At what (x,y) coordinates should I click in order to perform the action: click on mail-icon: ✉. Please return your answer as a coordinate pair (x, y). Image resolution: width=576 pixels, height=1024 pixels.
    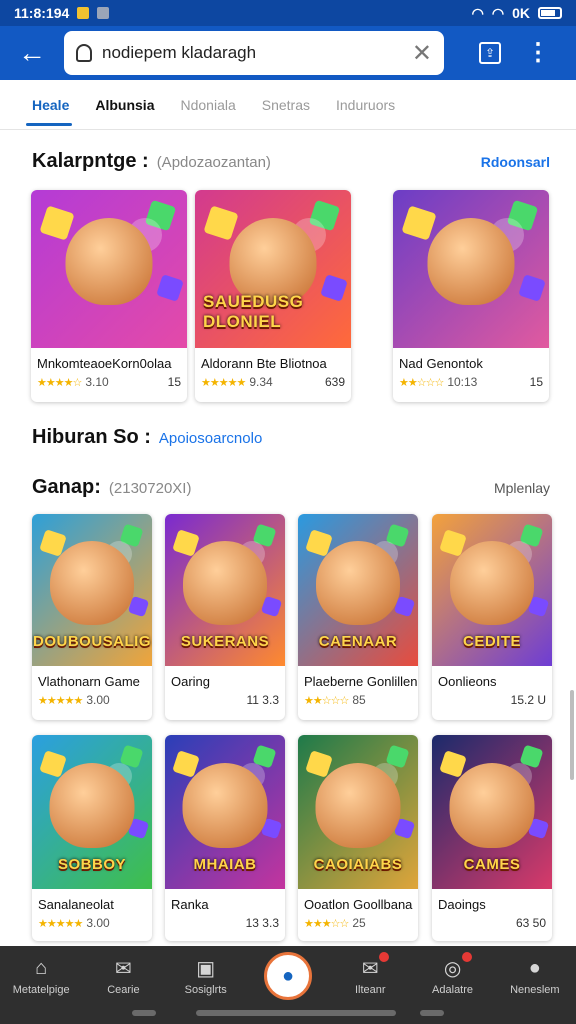
    Looking at the image, I should click on (123, 968).